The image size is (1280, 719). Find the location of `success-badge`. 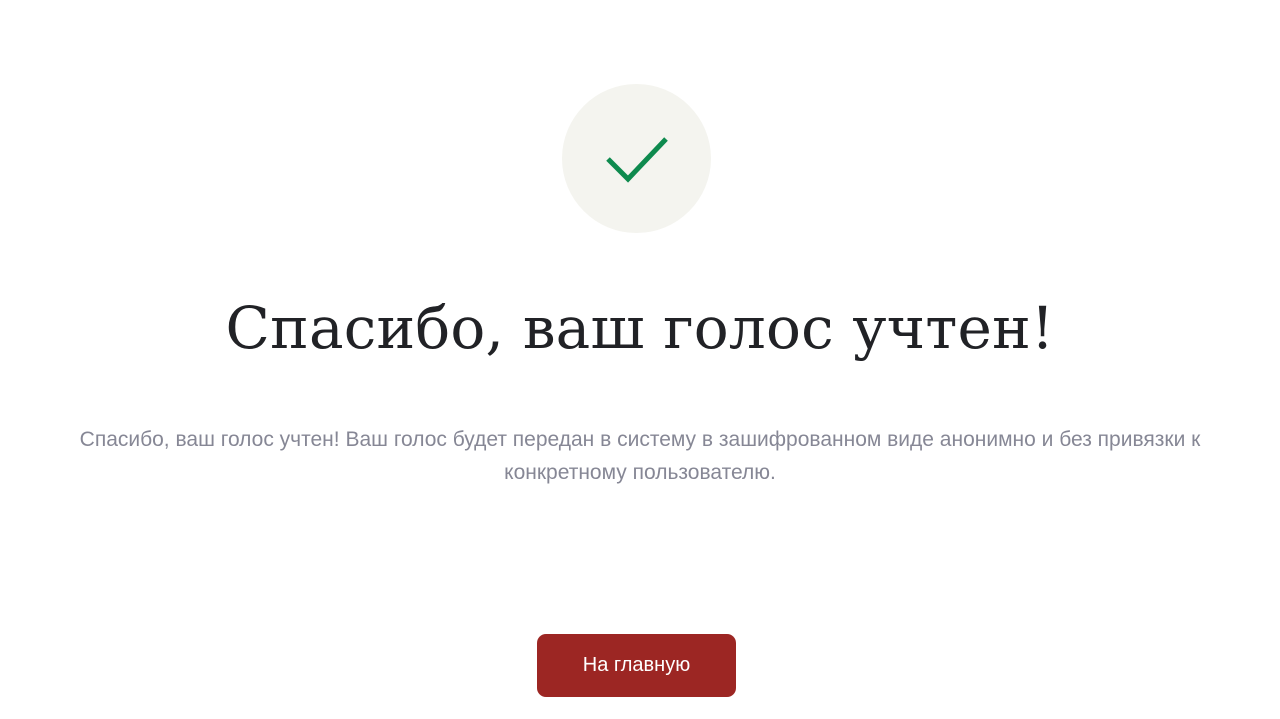

success-badge is located at coordinates (636, 158).